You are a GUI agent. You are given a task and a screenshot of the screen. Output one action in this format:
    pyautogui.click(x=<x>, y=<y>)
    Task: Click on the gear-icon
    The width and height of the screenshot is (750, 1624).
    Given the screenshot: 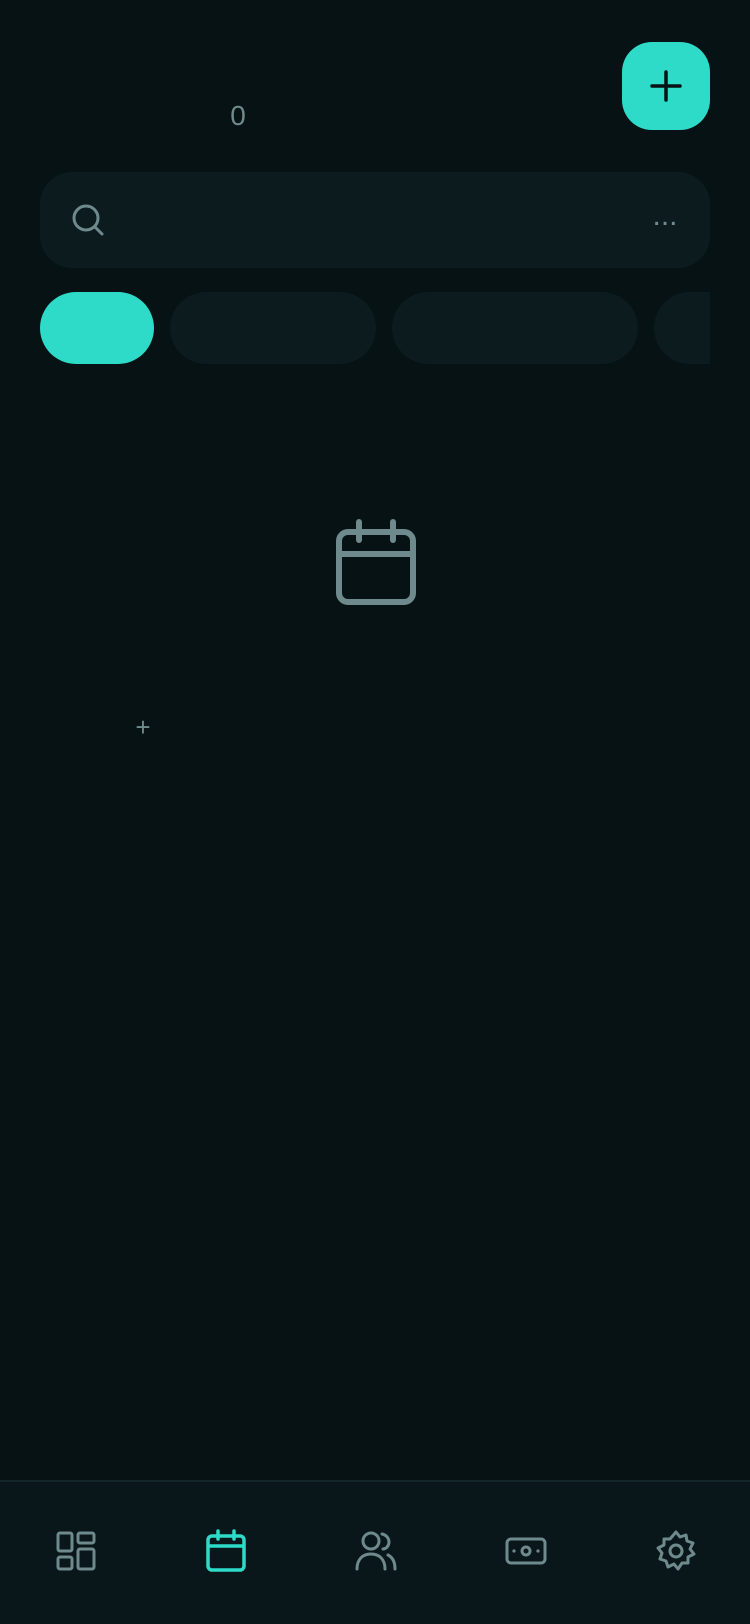 What is the action you would take?
    pyautogui.click(x=676, y=1550)
    